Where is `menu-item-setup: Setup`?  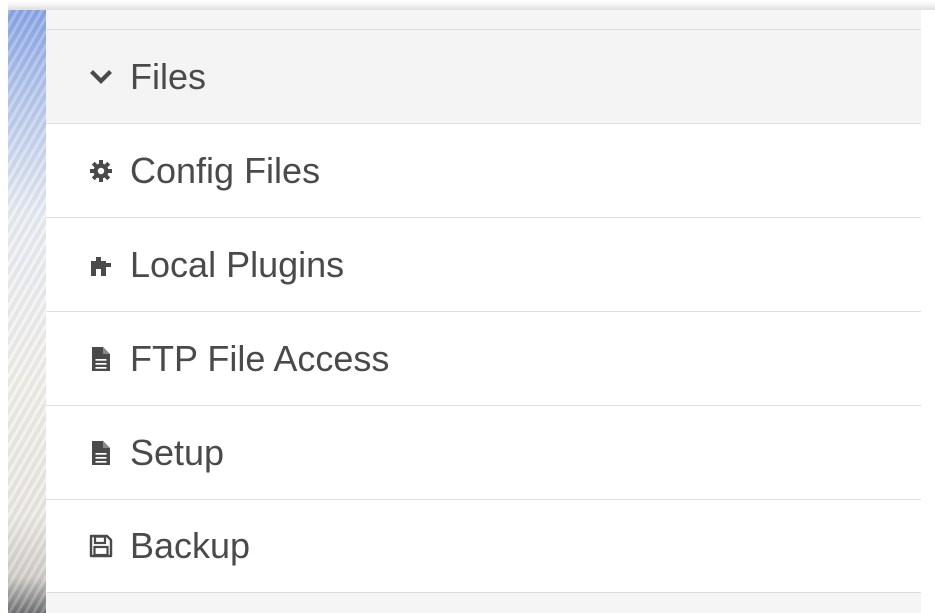 menu-item-setup: Setup is located at coordinates (483, 453).